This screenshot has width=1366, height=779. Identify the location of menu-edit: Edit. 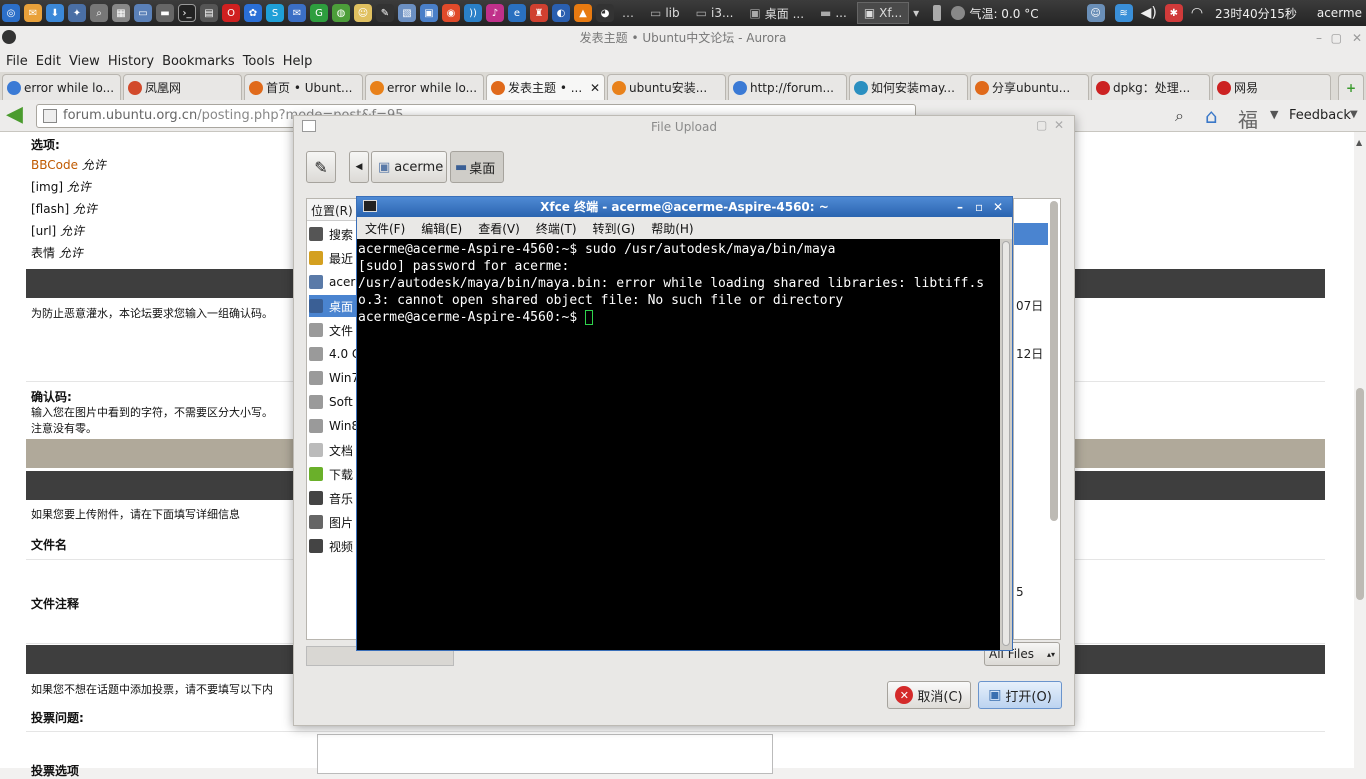
(48, 61).